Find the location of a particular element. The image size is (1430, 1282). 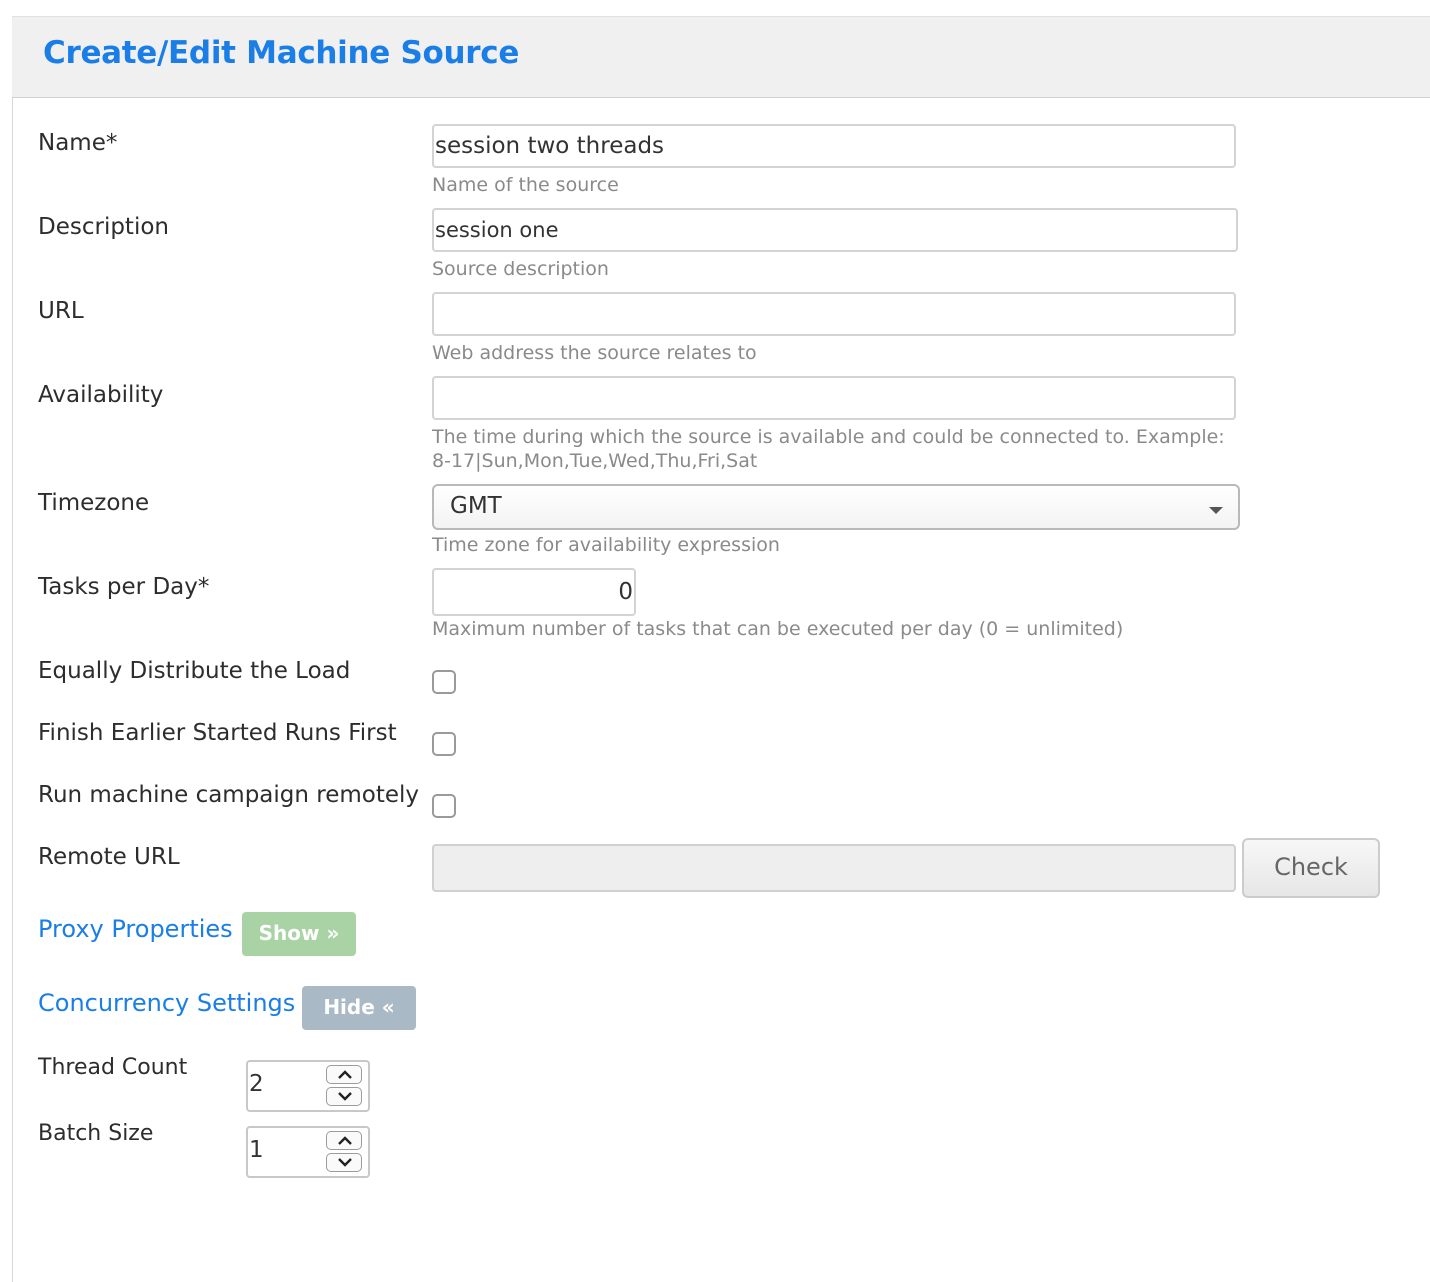

batch-size-stepper: 1 is located at coordinates (308, 1152).